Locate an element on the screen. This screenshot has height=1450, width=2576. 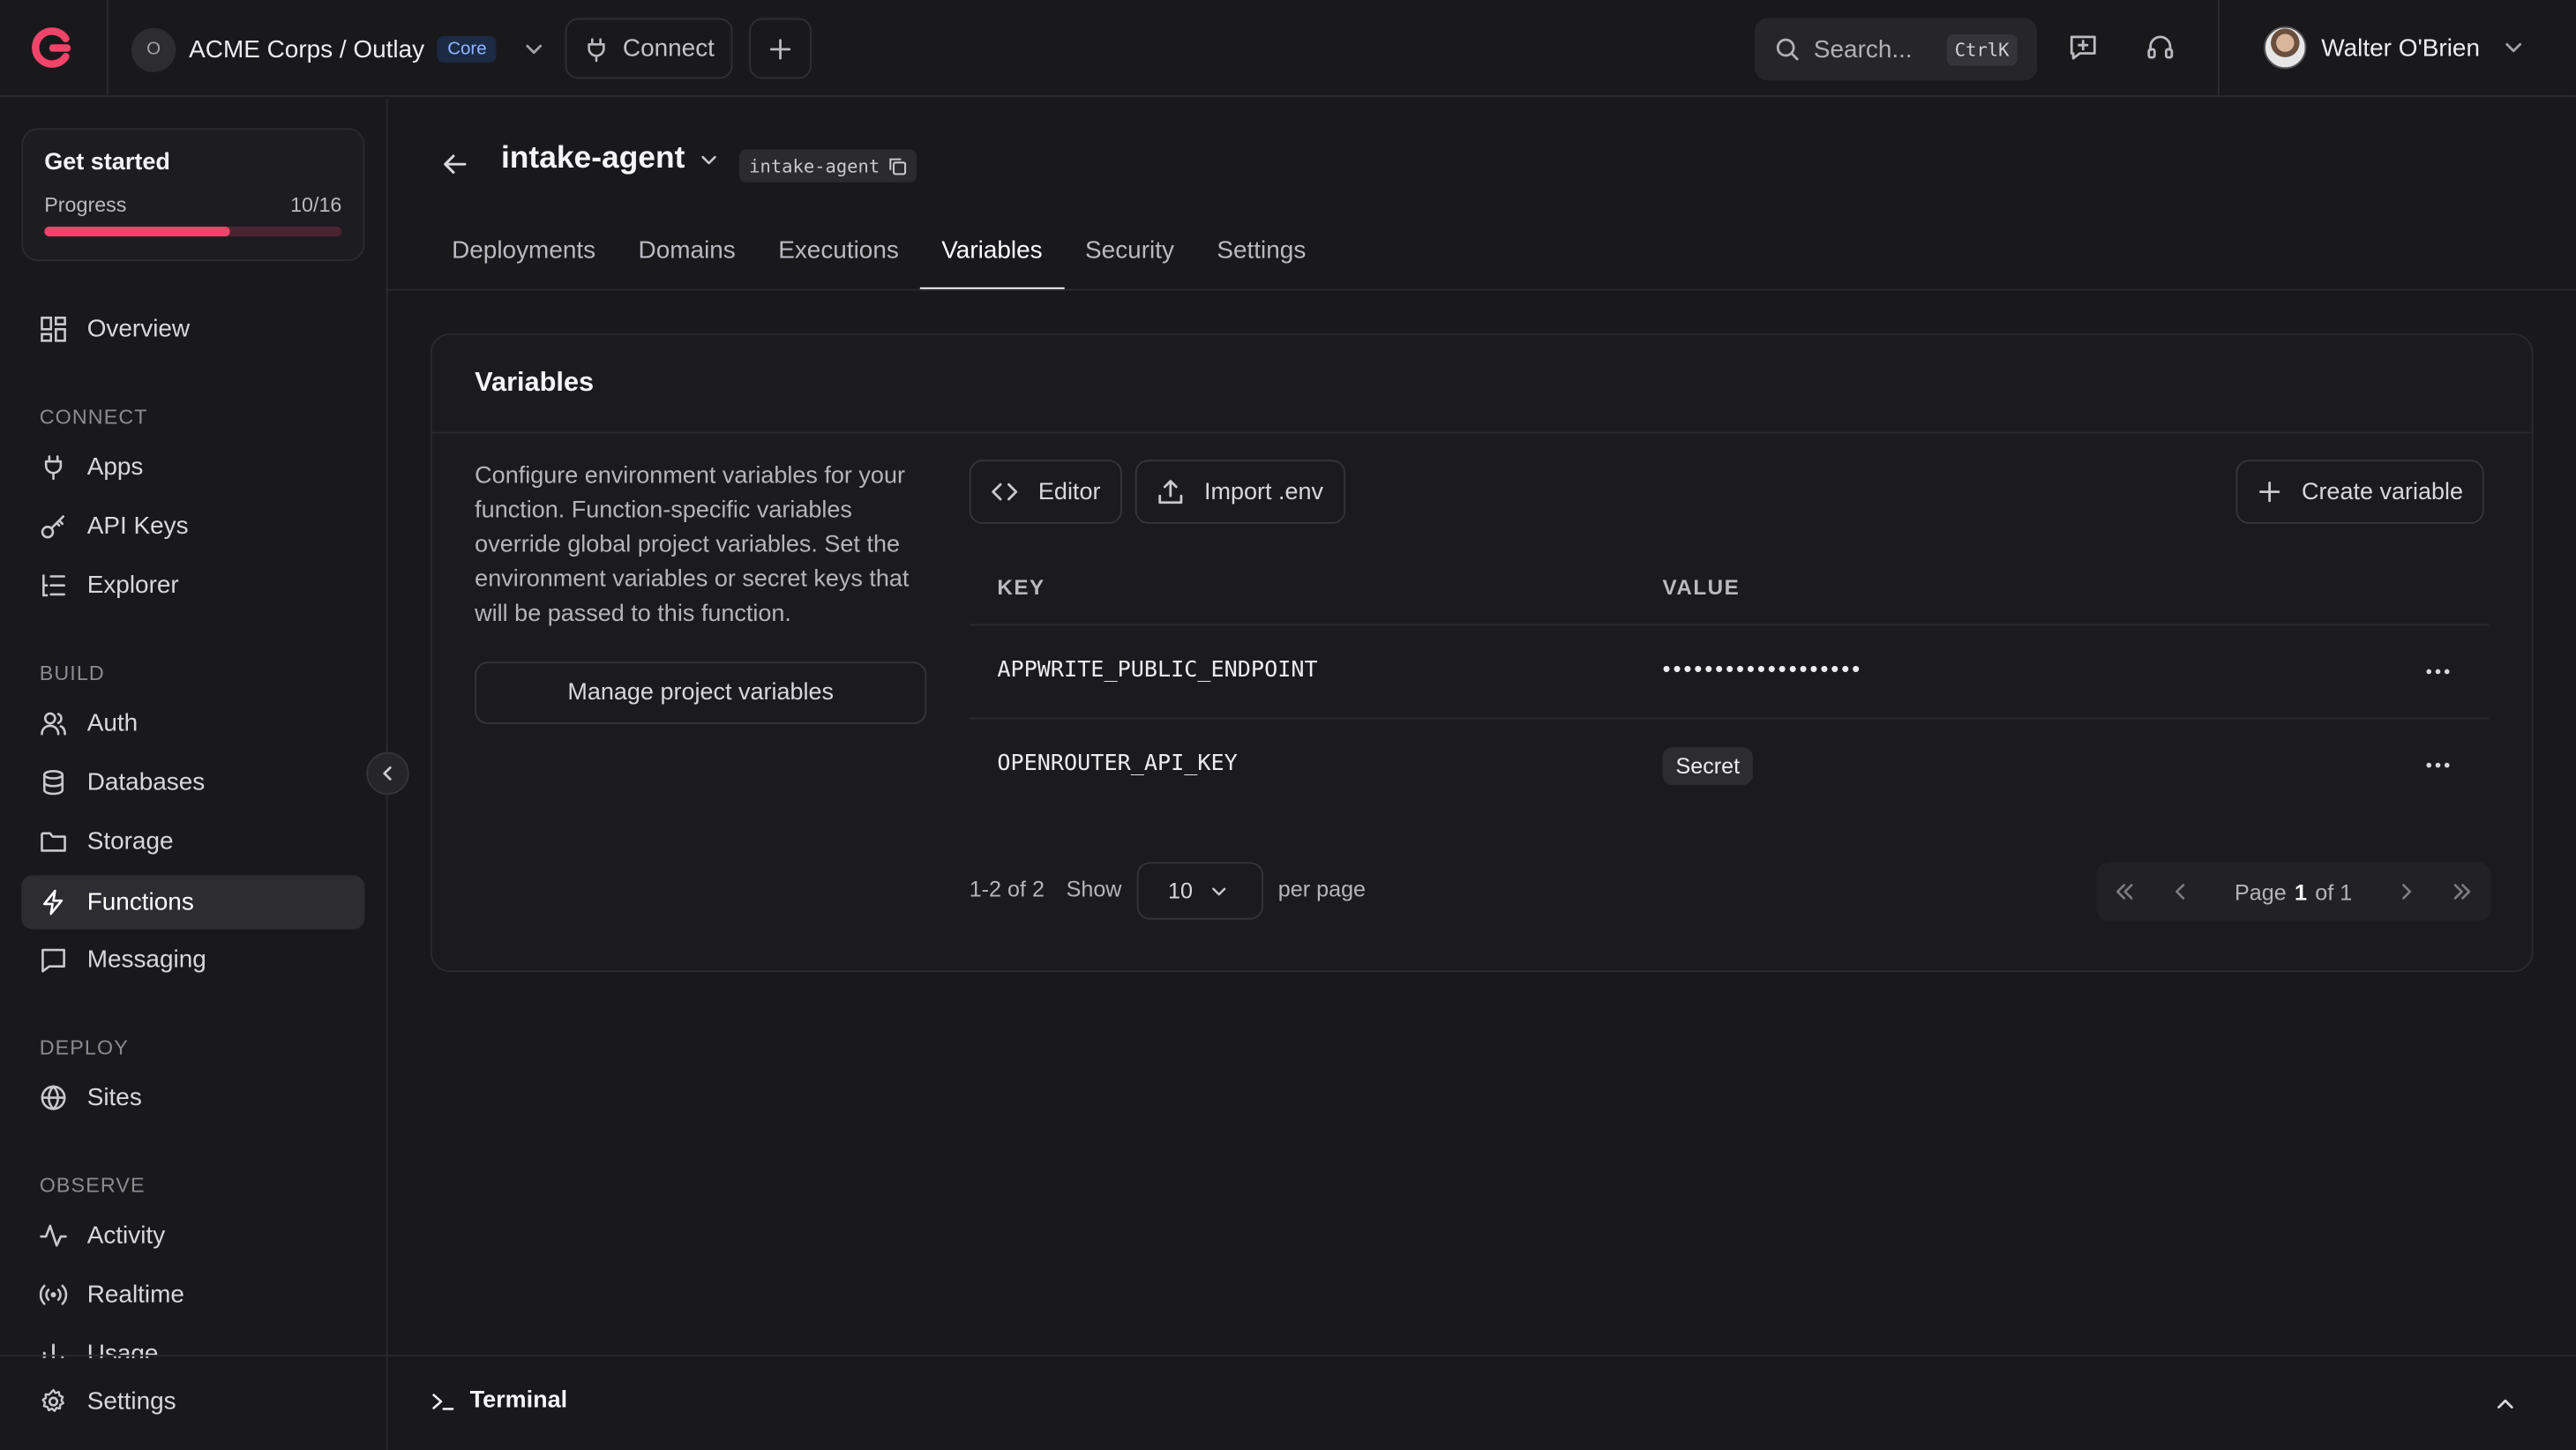
connect-label: Connect is located at coordinates (669, 48).